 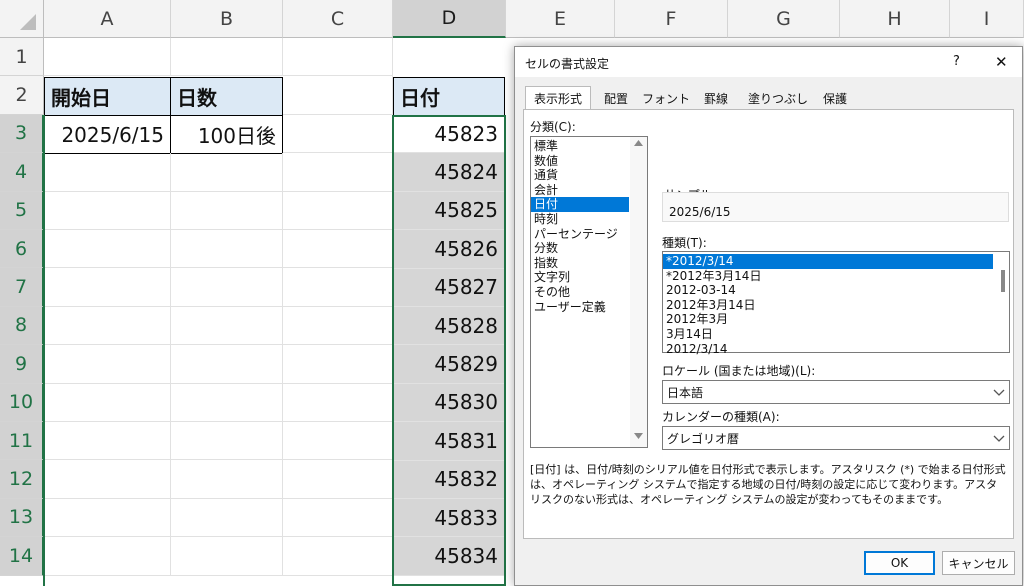 What do you see at coordinates (22, 134) in the screenshot?
I see `row-header: 3` at bounding box center [22, 134].